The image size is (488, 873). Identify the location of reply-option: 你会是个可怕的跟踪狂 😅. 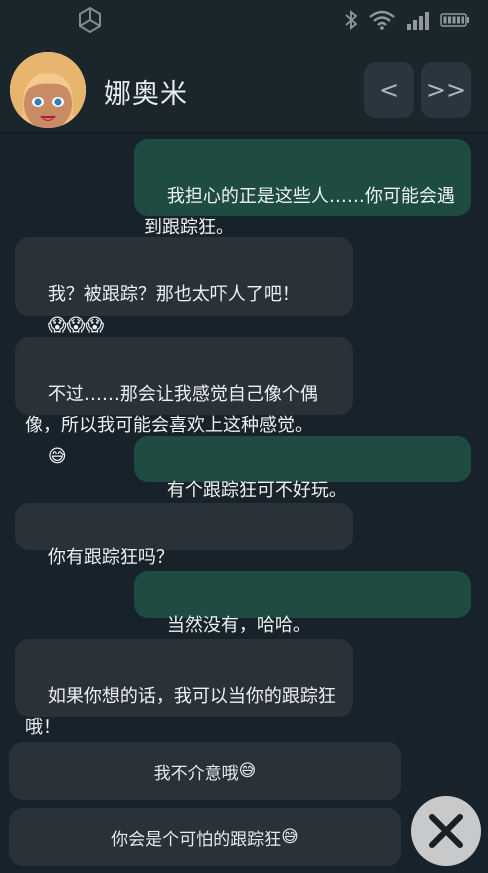
(205, 837).